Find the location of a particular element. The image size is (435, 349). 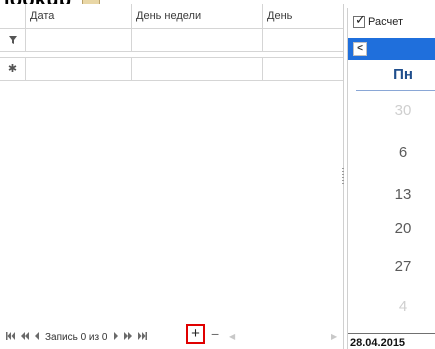

calc-checkbox-label: Расчет is located at coordinates (385, 22).